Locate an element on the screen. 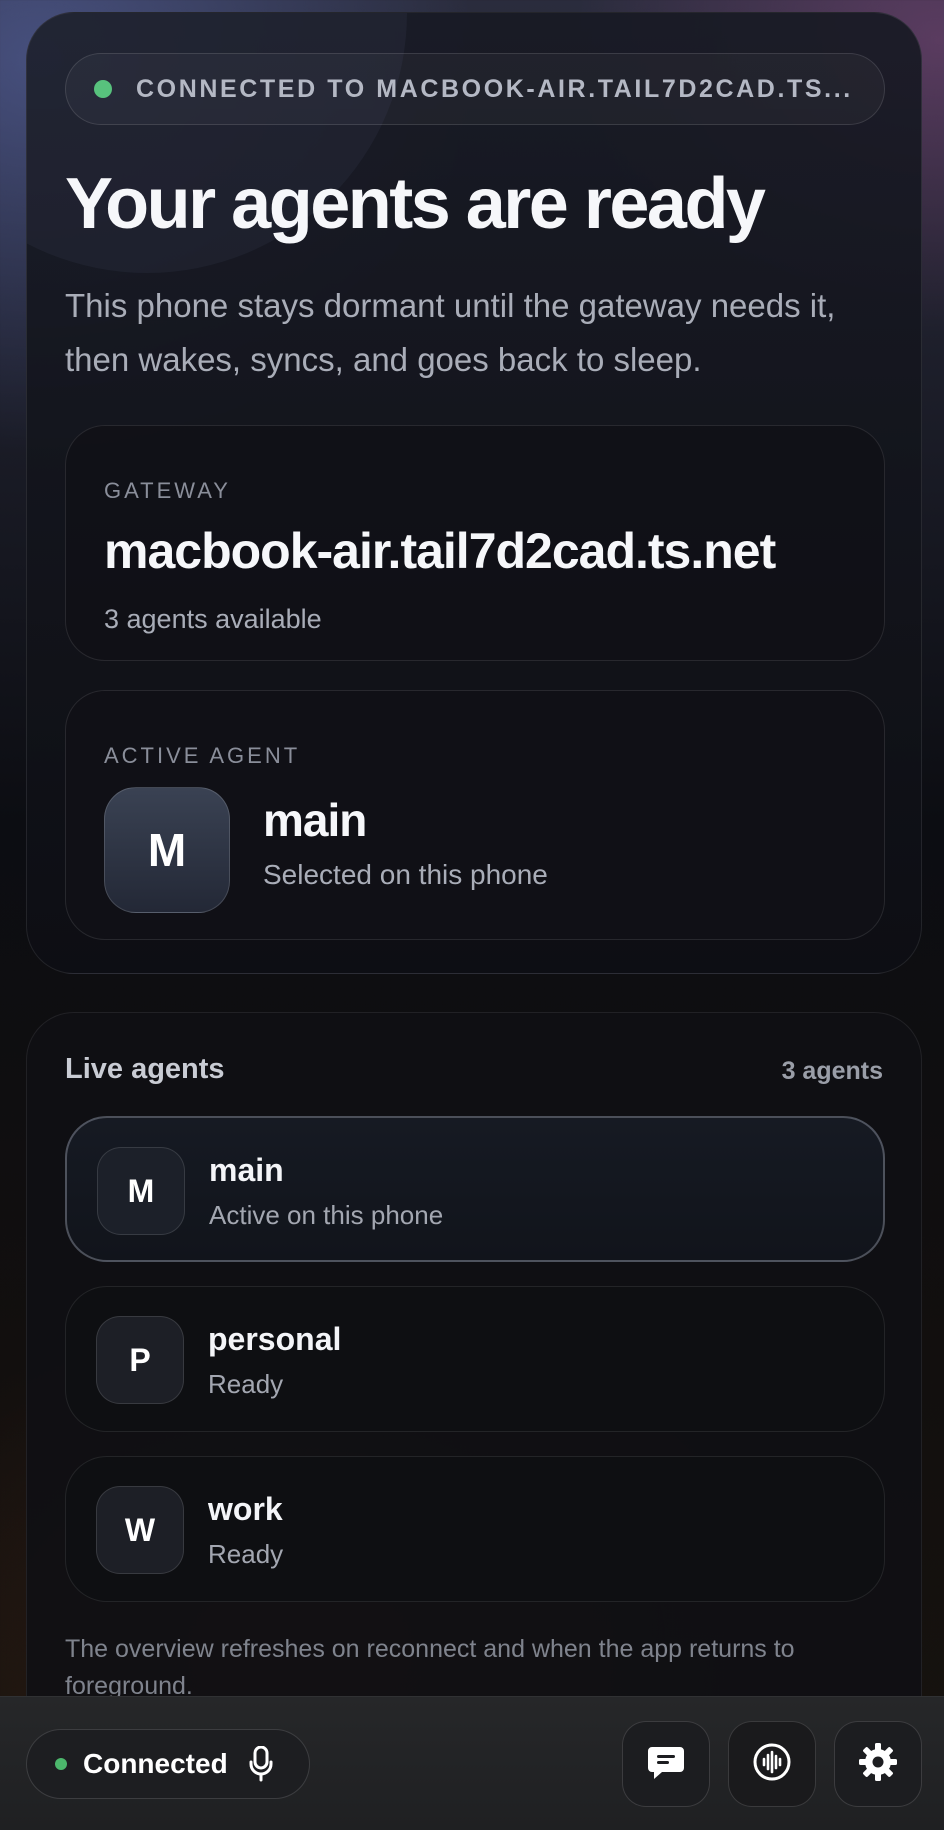 The image size is (944, 1830). connection-status-button: Connected is located at coordinates (168, 1764).